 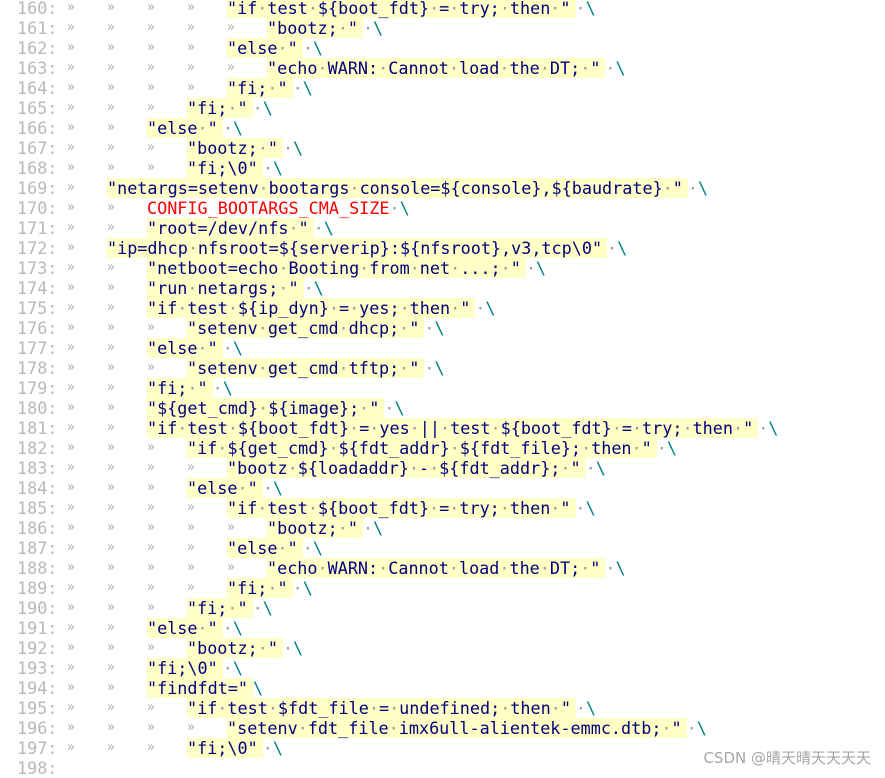 What do you see at coordinates (37, 68) in the screenshot?
I see `line-number: 163:` at bounding box center [37, 68].